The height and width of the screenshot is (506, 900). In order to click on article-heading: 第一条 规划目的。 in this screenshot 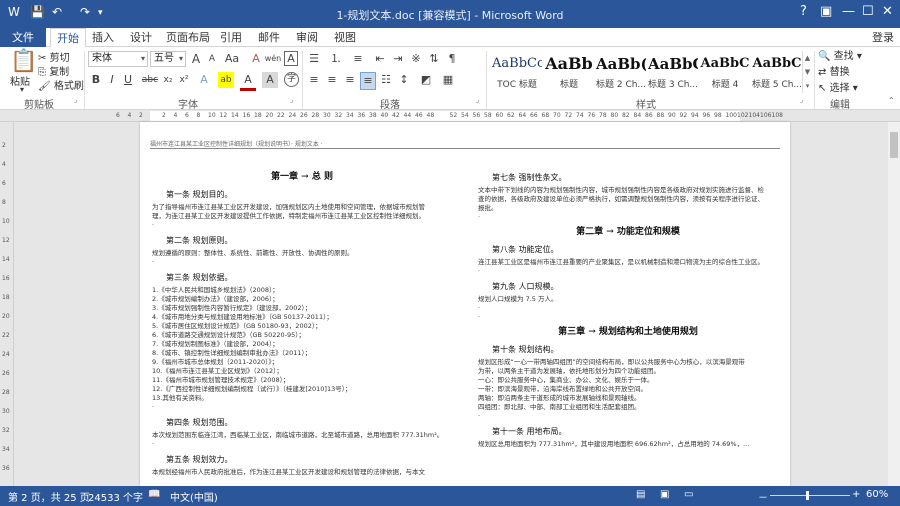, I will do `click(199, 194)`.